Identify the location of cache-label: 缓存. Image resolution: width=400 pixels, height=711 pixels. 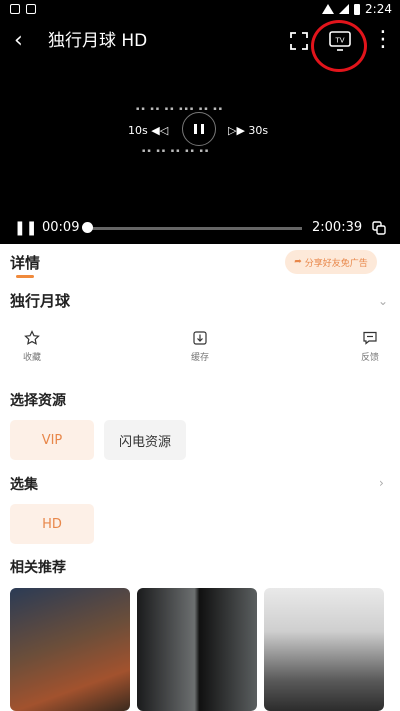
(199, 358).